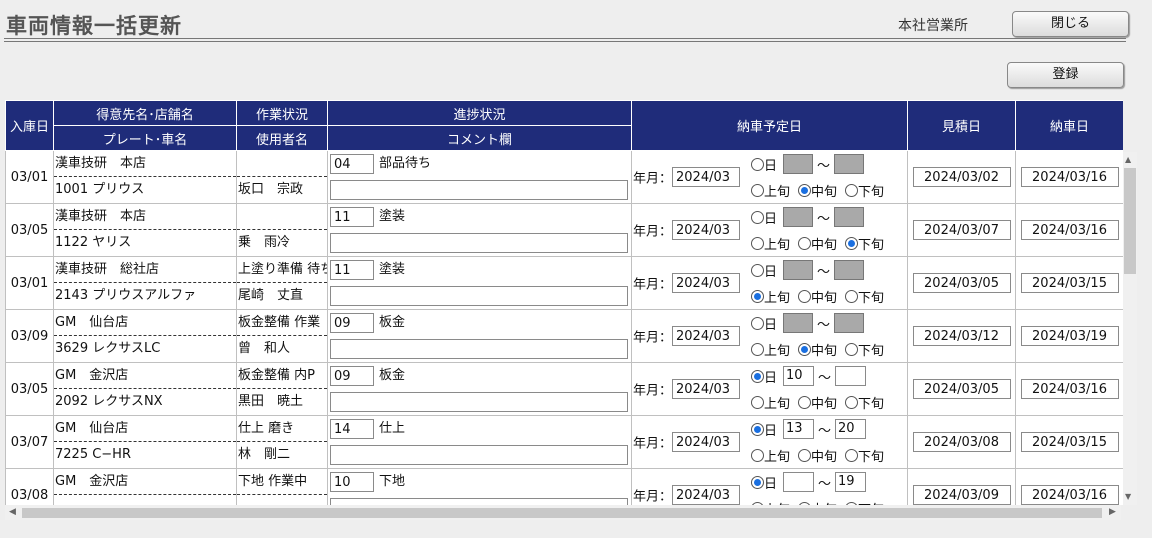 This screenshot has width=1152, height=538. I want to click on progress-code-input: 14, so click(352, 428).